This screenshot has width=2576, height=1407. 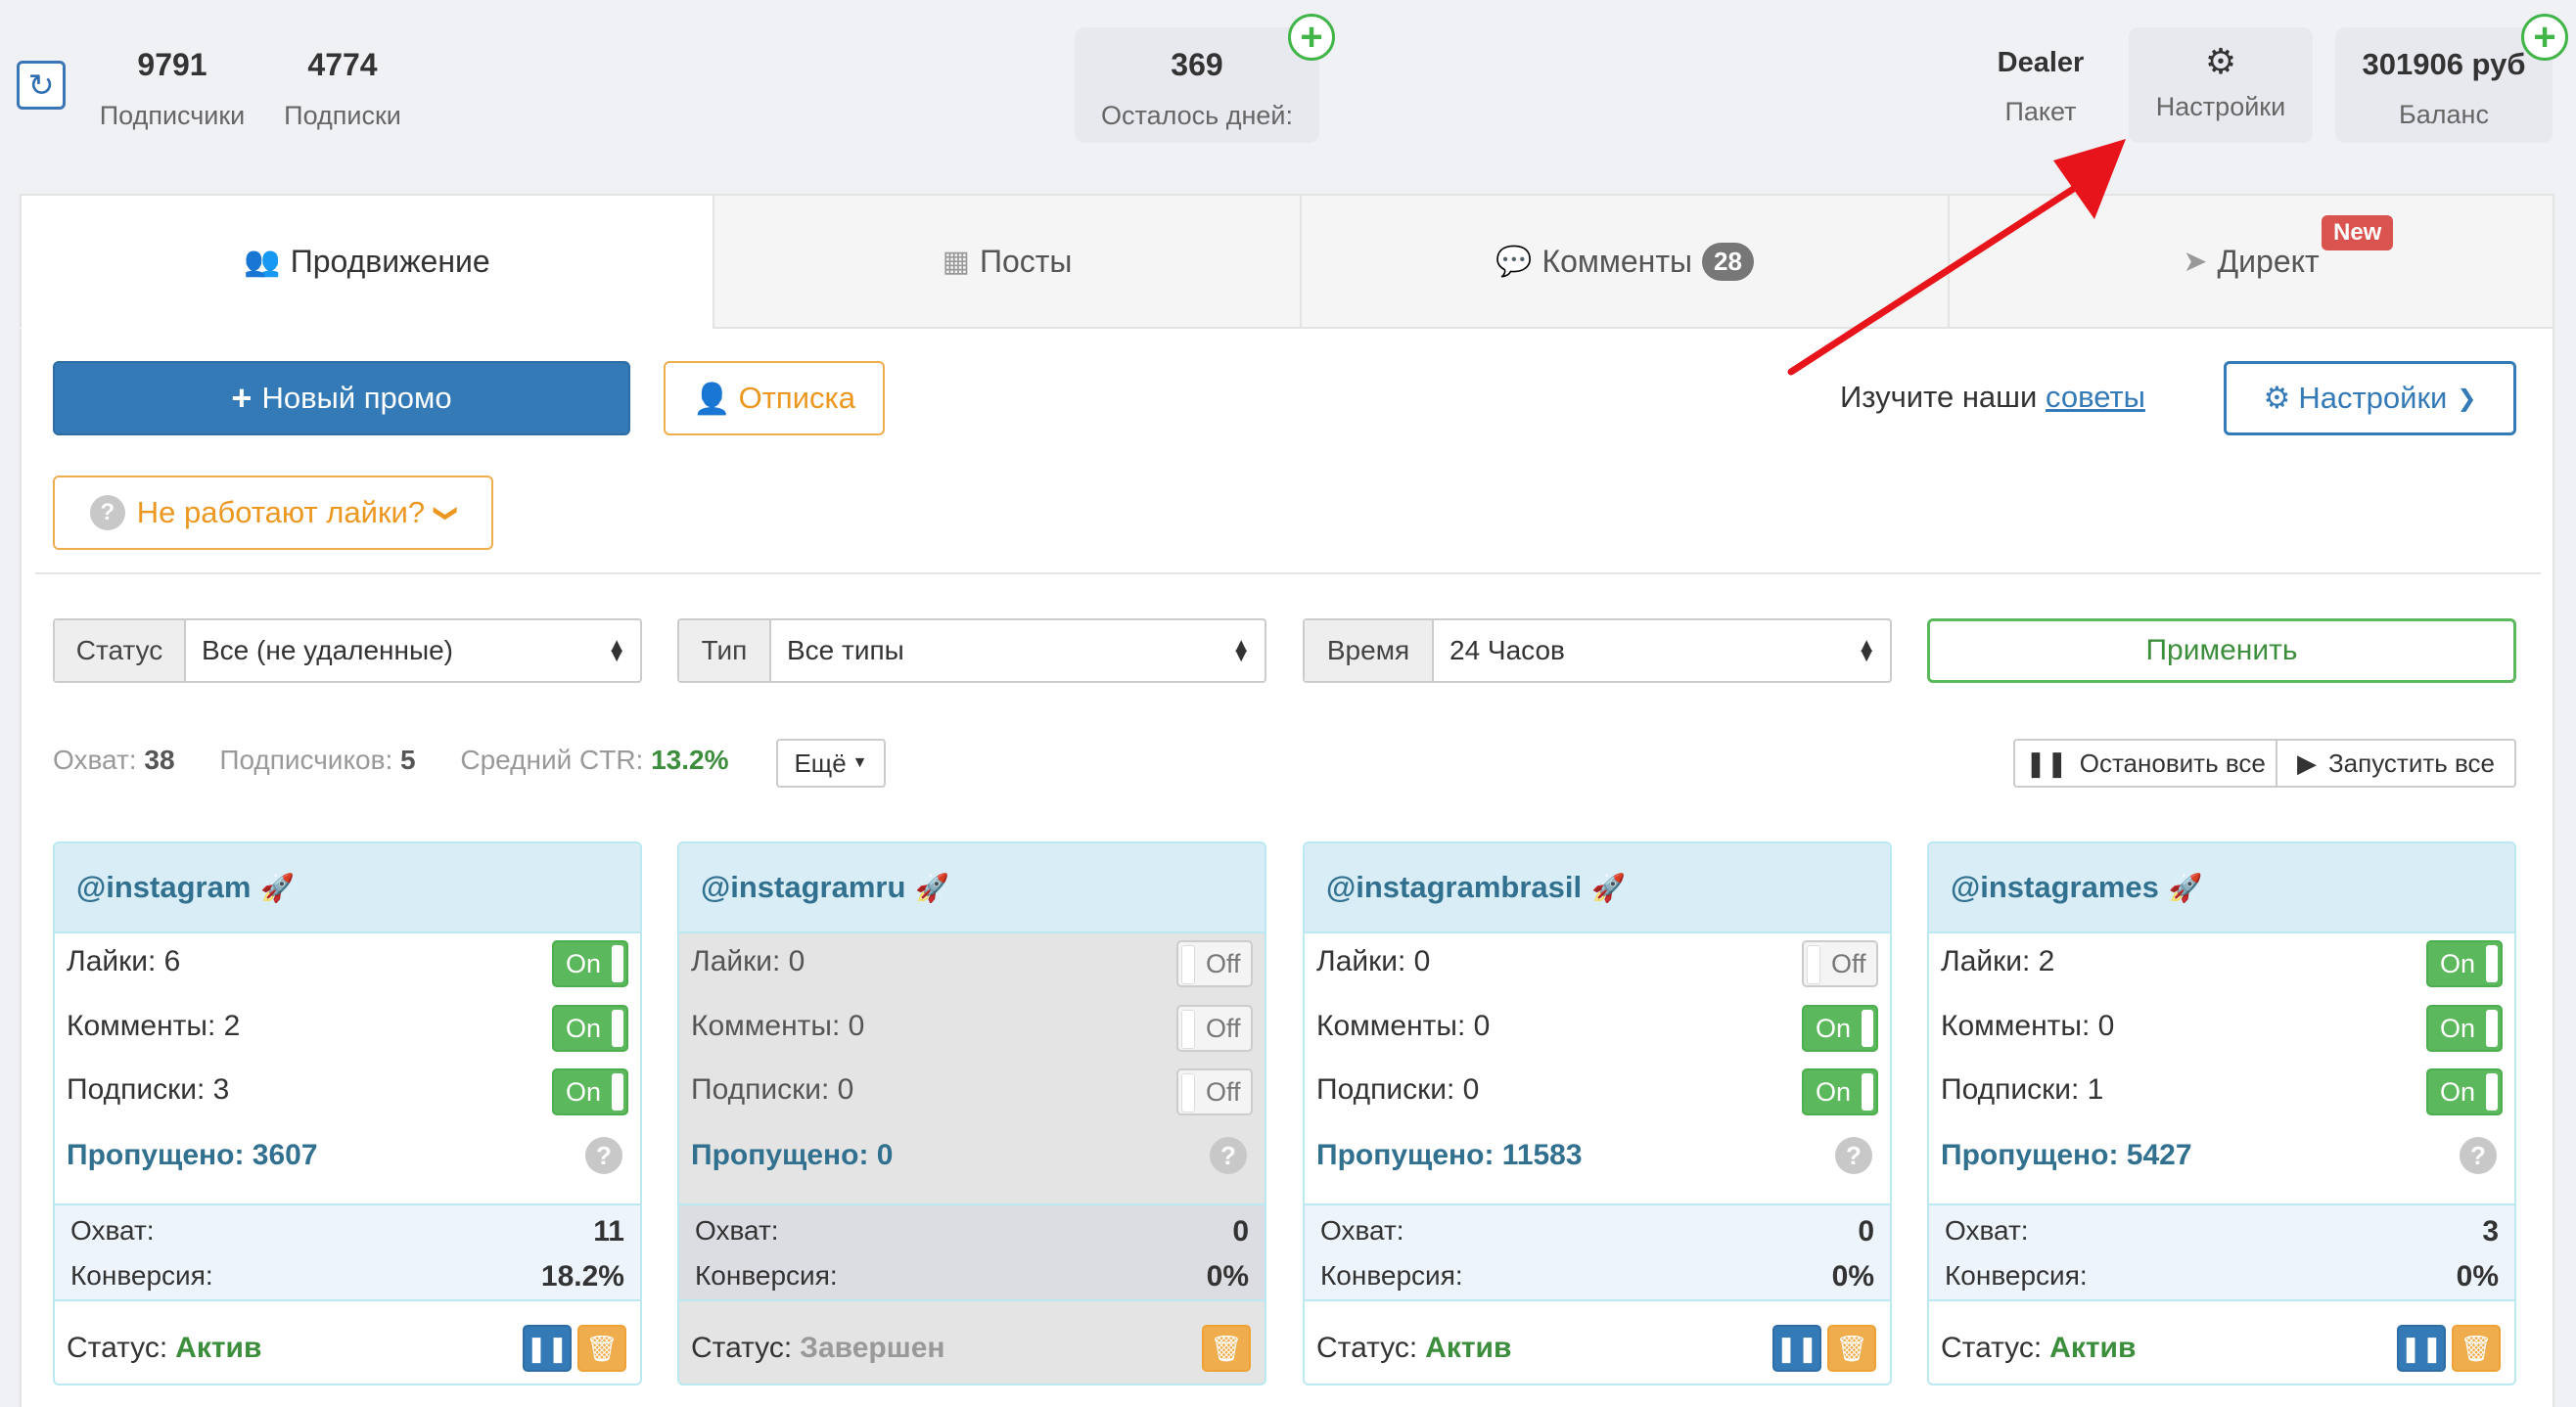 What do you see at coordinates (2028, 1026) in the screenshot?
I see `comments-count: Комменты: 0` at bounding box center [2028, 1026].